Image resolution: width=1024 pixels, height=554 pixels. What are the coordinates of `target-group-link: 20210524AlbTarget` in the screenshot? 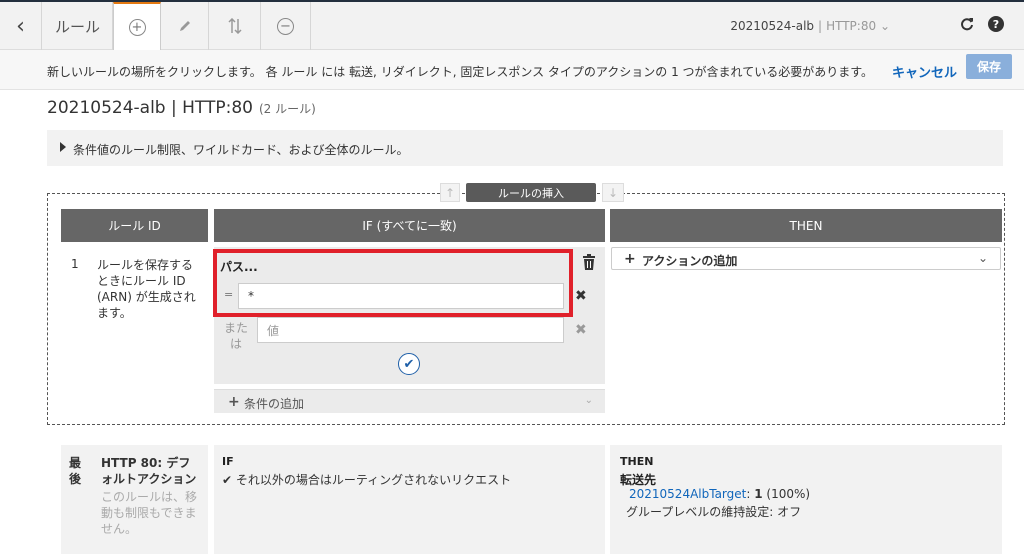 It's located at (687, 494).